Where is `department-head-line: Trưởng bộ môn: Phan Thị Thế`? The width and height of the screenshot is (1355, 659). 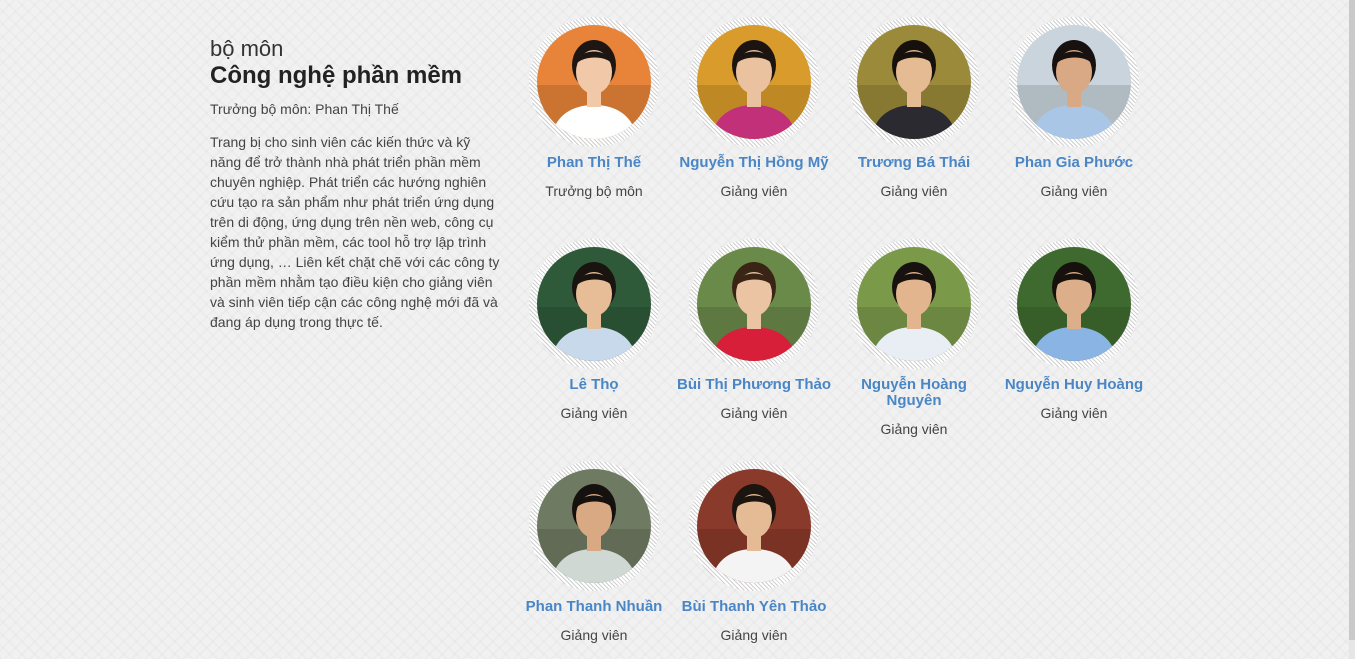 department-head-line: Trưởng bộ môn: Phan Thị Thế is located at coordinates (304, 109).